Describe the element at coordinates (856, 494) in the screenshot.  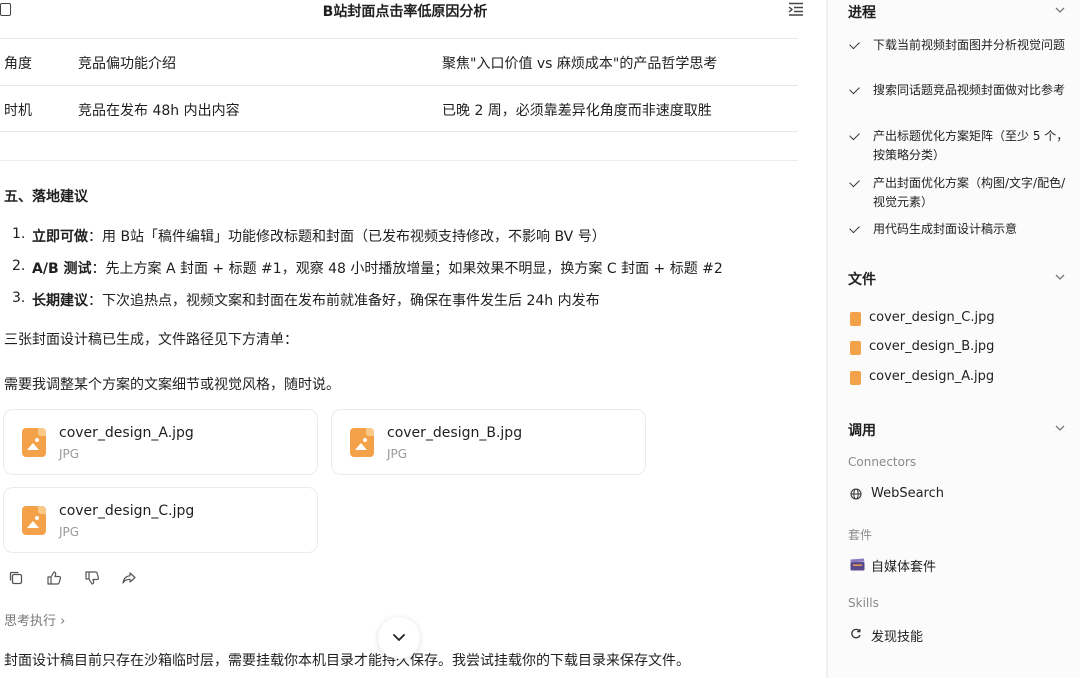
I see `globe-icon` at that location.